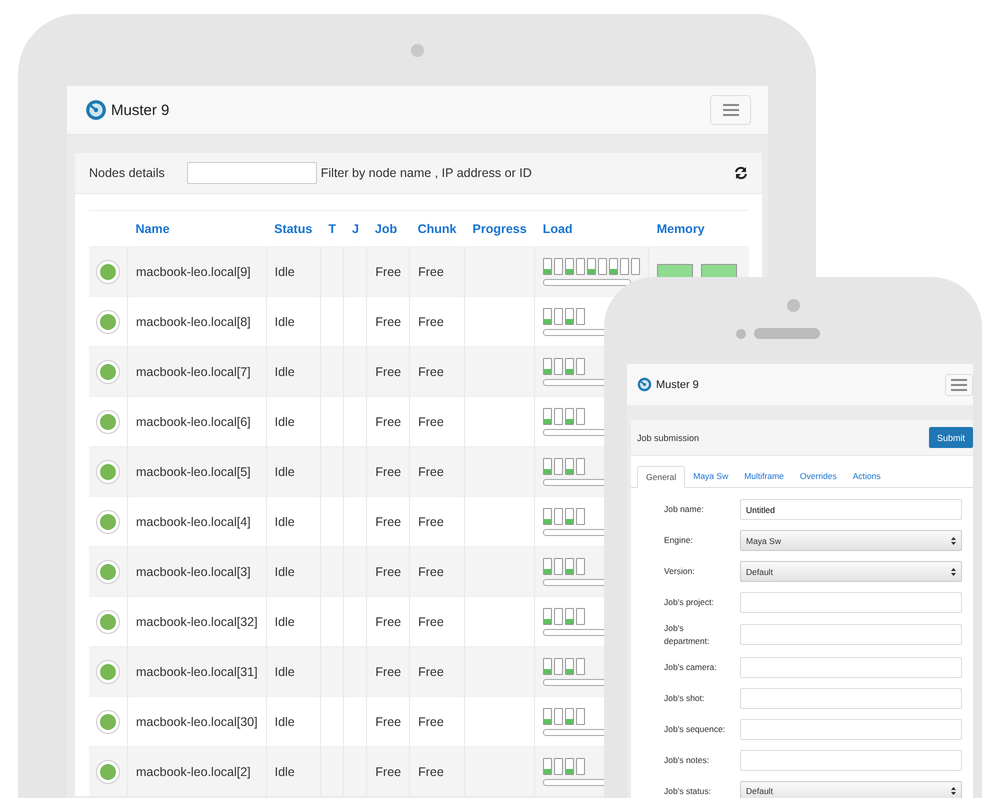  What do you see at coordinates (695, 729) in the screenshot?
I see `field-label: Job's sequence:` at bounding box center [695, 729].